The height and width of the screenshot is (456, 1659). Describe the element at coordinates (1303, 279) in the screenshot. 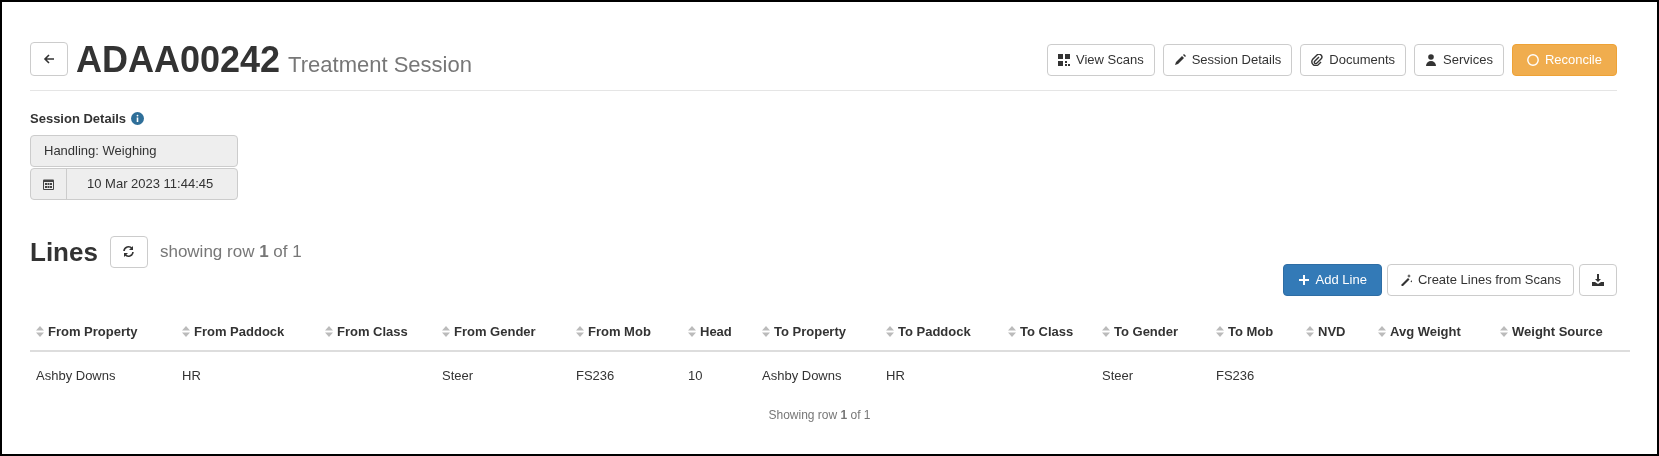

I see `plus-icon` at that location.